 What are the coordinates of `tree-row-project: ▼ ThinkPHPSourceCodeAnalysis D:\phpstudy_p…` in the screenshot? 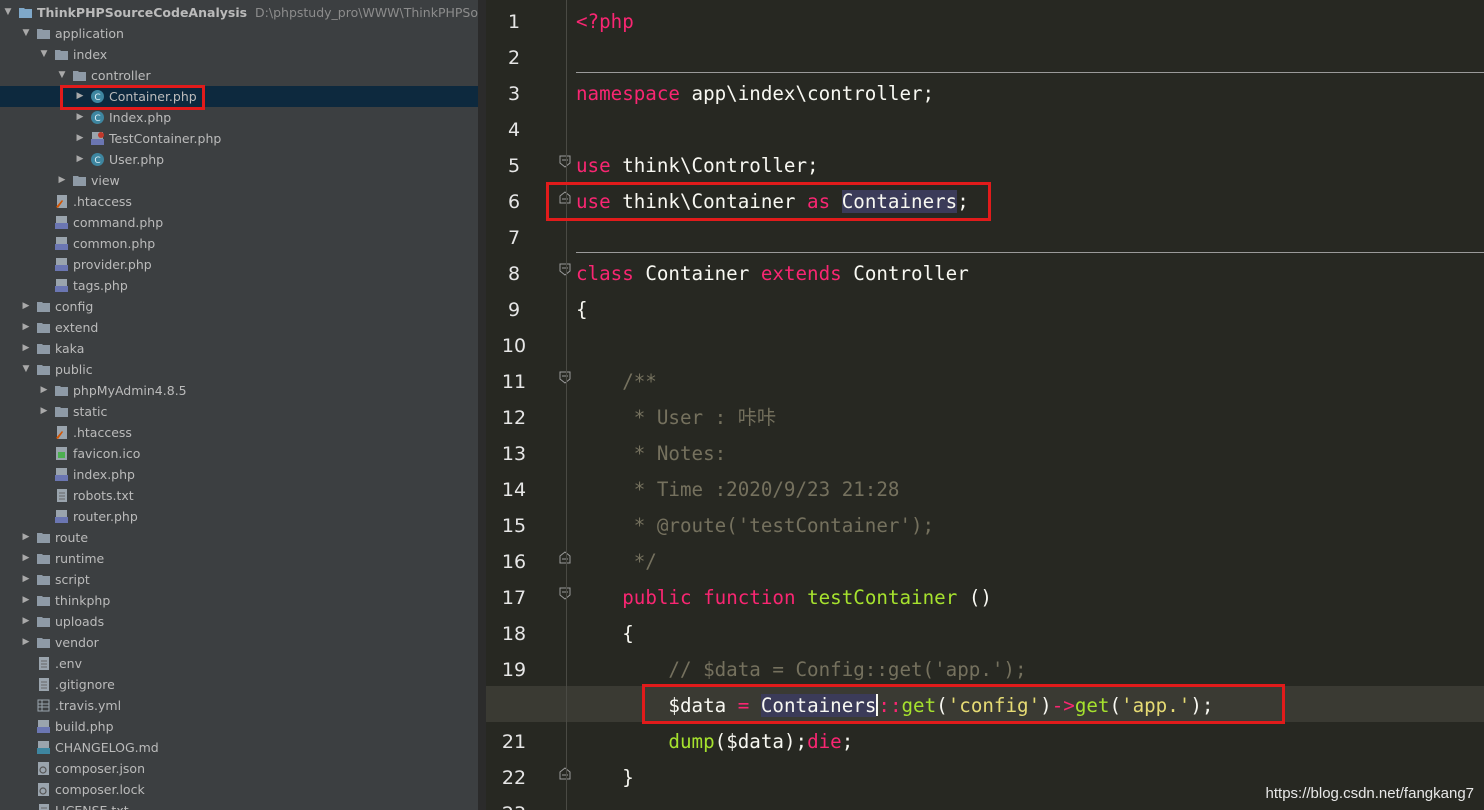 It's located at (239, 12).